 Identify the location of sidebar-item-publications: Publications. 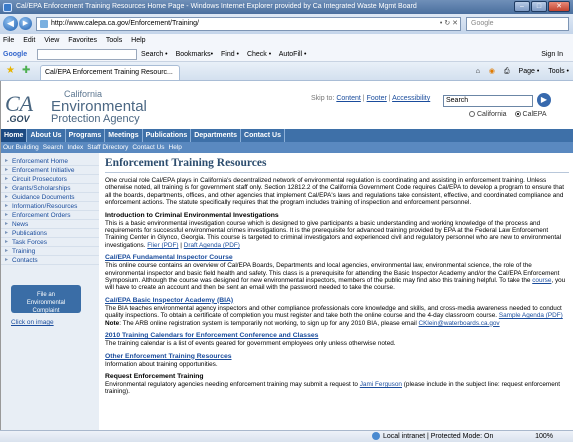
(50, 233).